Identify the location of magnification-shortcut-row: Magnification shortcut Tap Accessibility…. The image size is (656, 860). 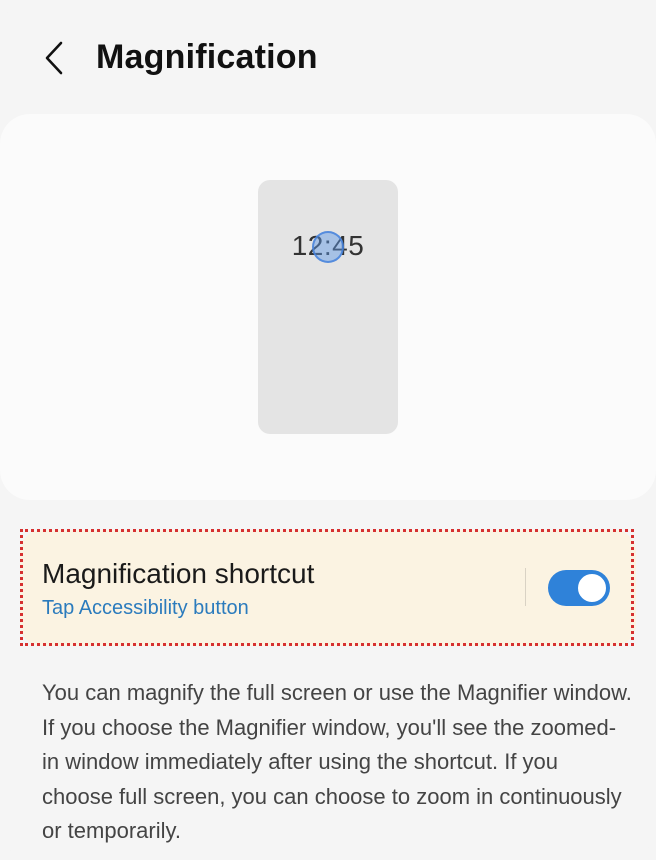
(328, 588).